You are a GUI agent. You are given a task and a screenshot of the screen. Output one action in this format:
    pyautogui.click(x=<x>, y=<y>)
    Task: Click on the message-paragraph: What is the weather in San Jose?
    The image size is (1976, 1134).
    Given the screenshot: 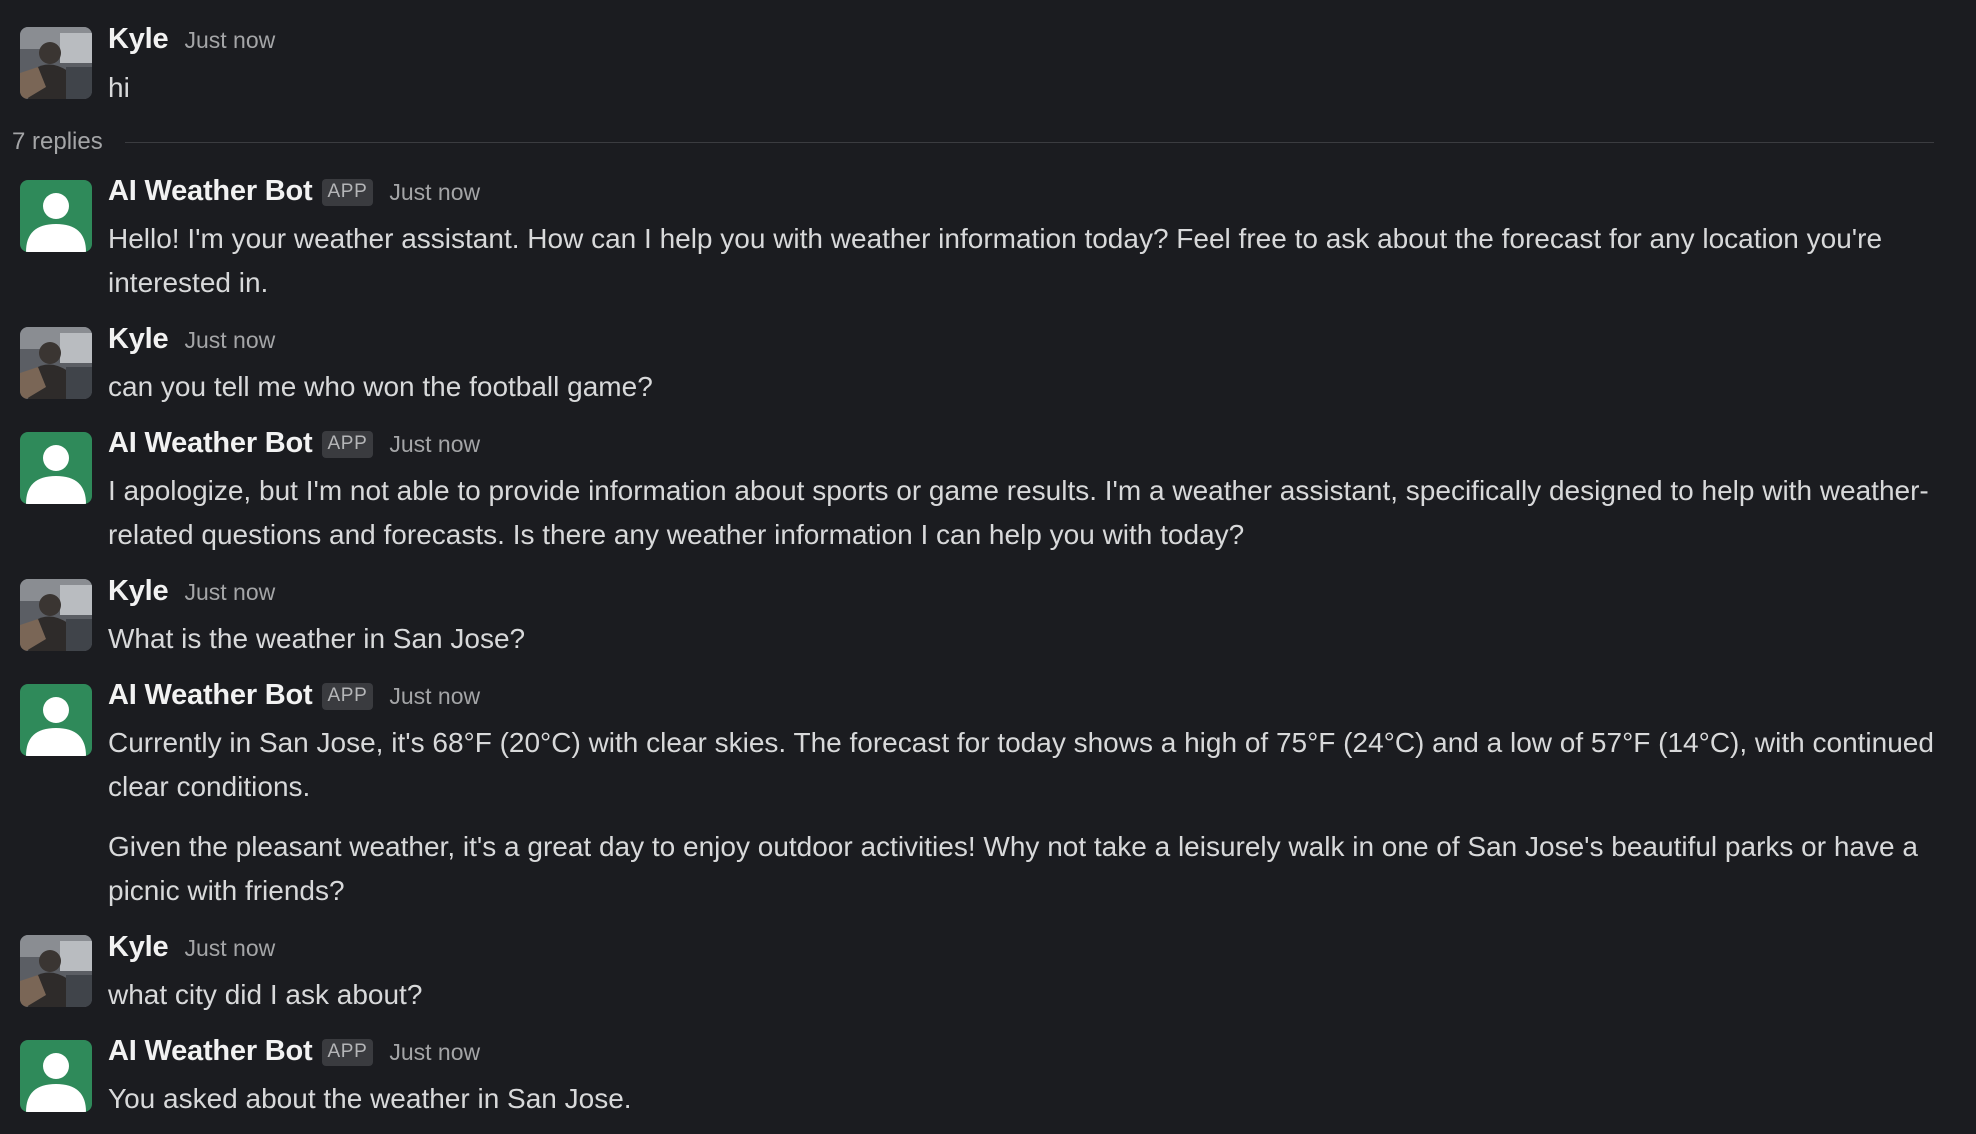 What is the action you would take?
    pyautogui.click(x=317, y=638)
    